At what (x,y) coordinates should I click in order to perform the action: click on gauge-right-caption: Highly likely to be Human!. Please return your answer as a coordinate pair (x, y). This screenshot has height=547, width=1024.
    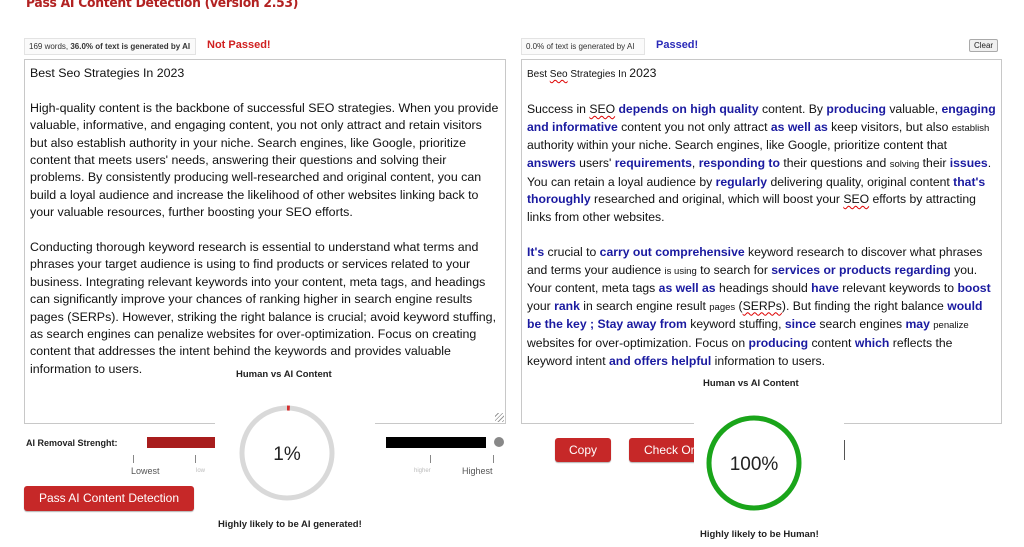
    Looking at the image, I should click on (759, 534).